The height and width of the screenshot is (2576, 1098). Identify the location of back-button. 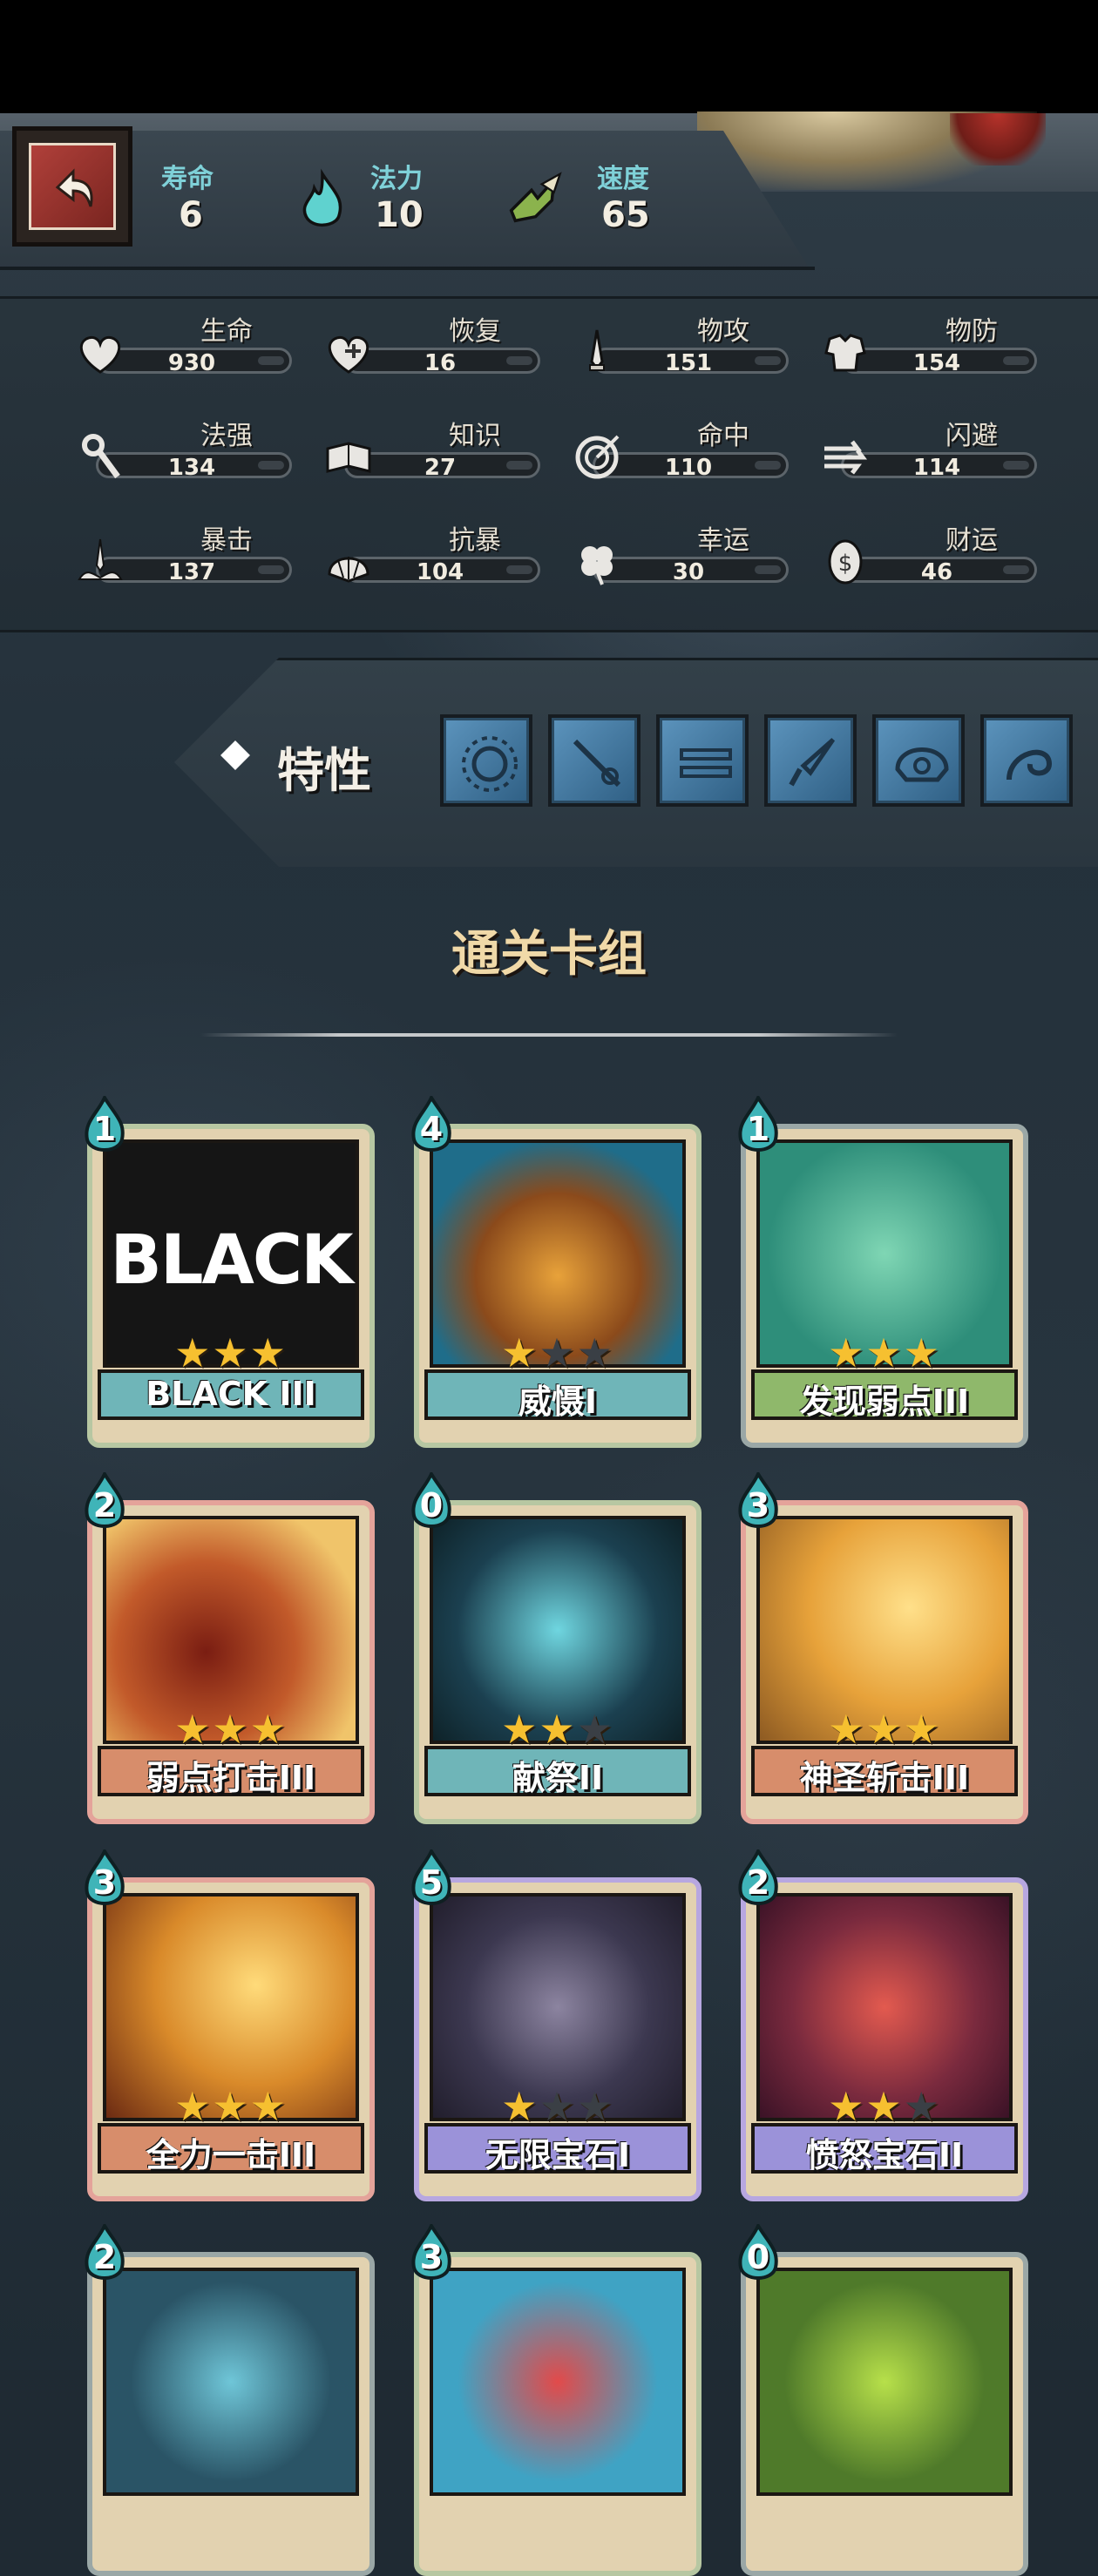
(72, 186).